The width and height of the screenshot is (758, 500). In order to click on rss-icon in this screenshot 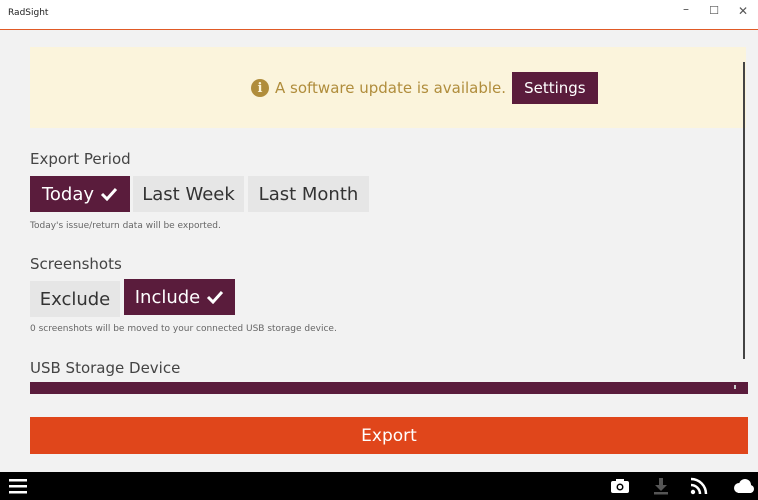, I will do `click(699, 486)`.